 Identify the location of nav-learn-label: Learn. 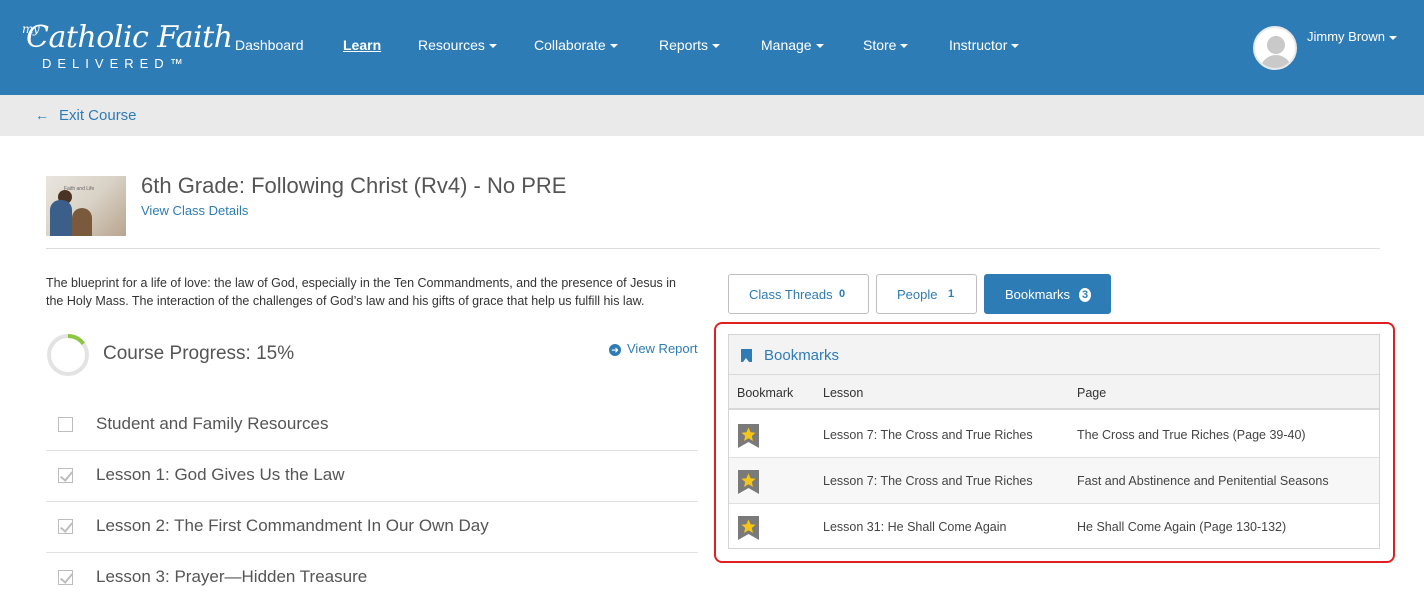
(362, 45).